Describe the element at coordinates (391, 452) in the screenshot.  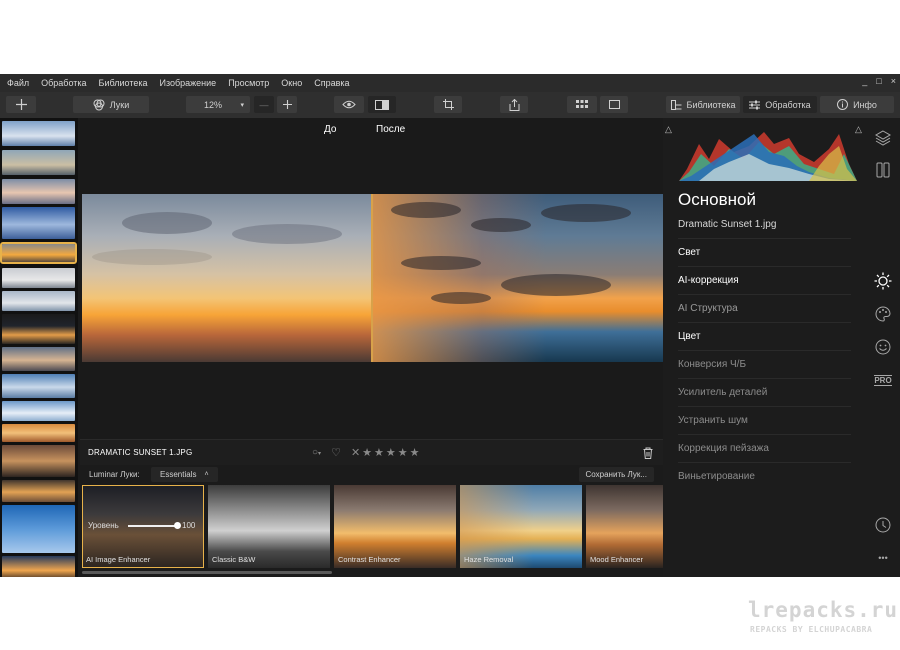
I see `star-rating-3: ★` at that location.